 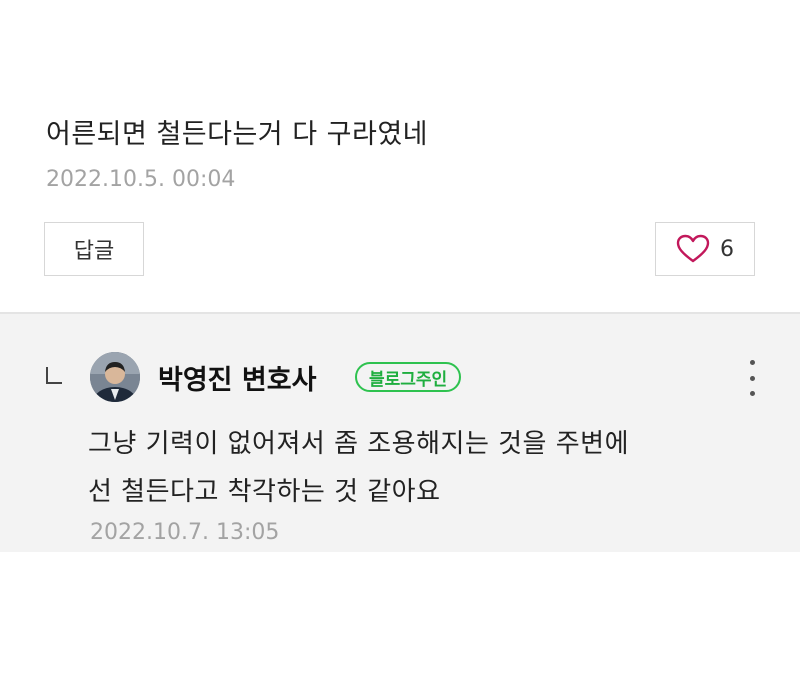 What do you see at coordinates (237, 377) in the screenshot?
I see `author-name: 박영진 변호사` at bounding box center [237, 377].